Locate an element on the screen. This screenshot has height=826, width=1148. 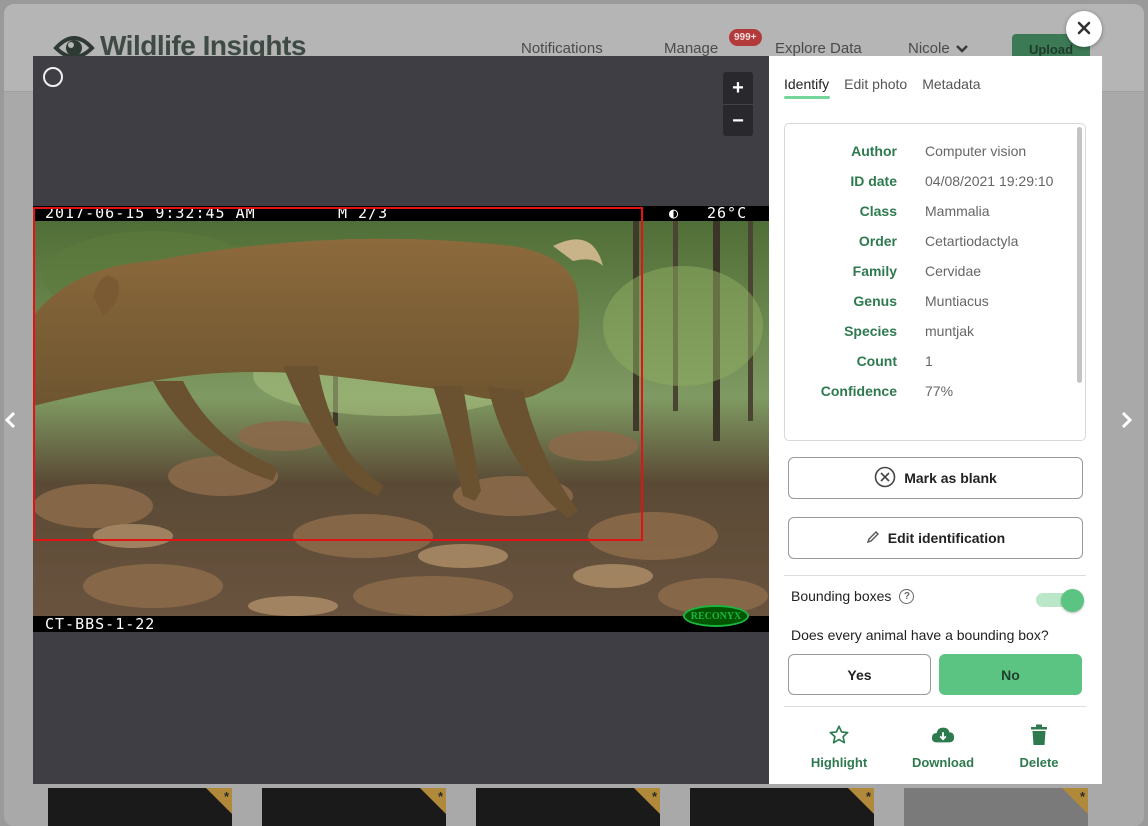
thumbnail-strip: * * * * * is located at coordinates (596, 807).